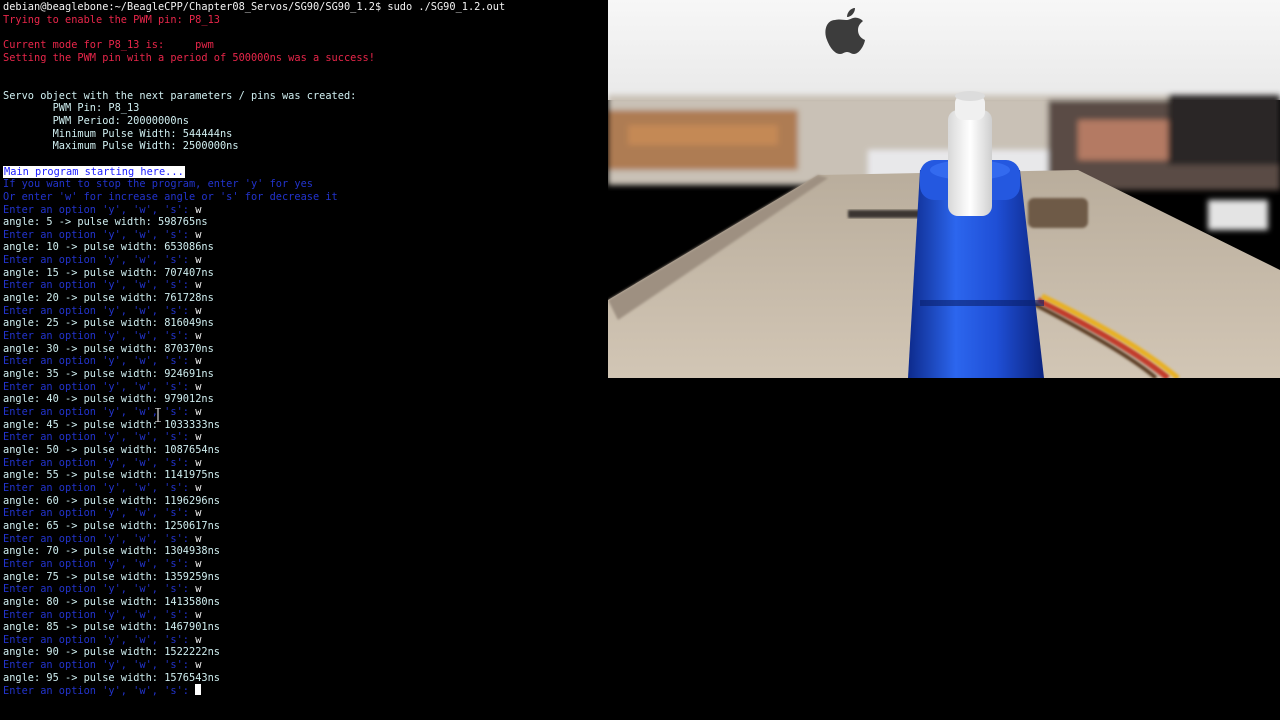 The width and height of the screenshot is (1280, 720). What do you see at coordinates (443, 7) in the screenshot?
I see `prompt-command: sudo ./SG90_1.2.out` at bounding box center [443, 7].